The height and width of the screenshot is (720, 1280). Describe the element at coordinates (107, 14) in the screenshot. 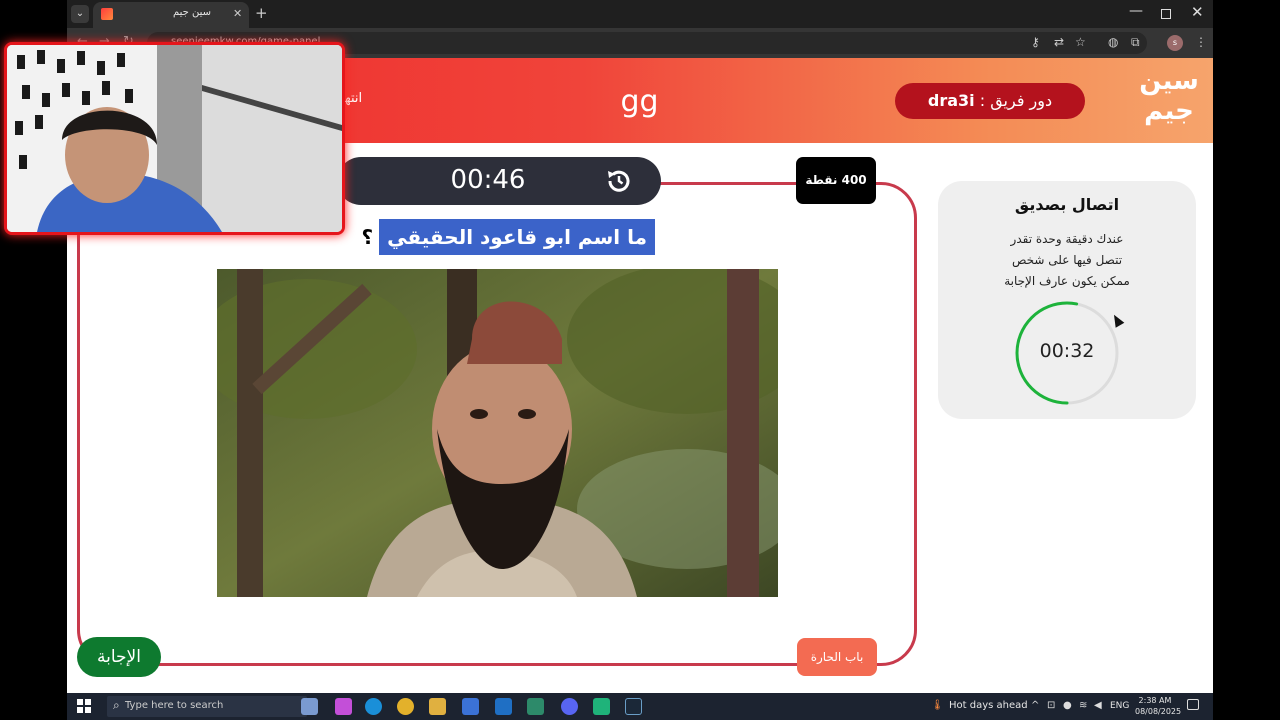

I see `site-favicon-icon` at that location.